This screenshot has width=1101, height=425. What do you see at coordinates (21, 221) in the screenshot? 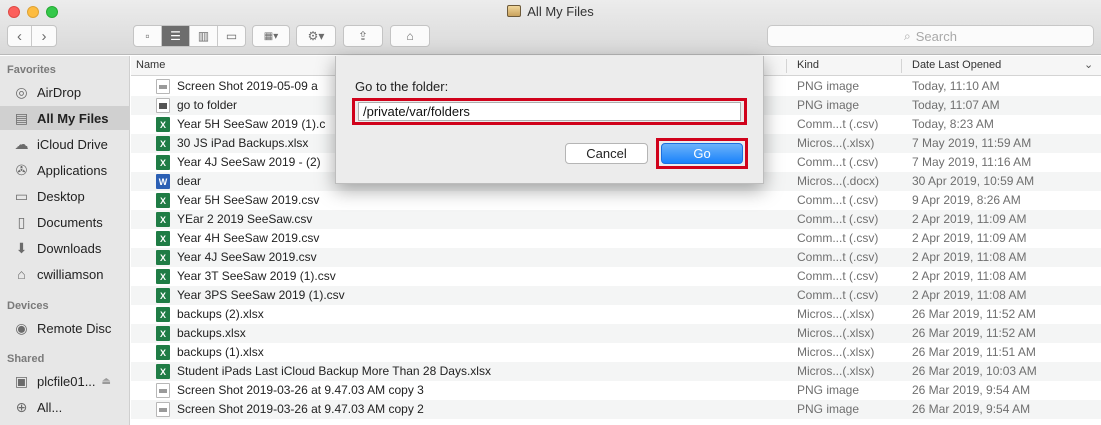
I see `documents-icon: ▯` at bounding box center [21, 221].